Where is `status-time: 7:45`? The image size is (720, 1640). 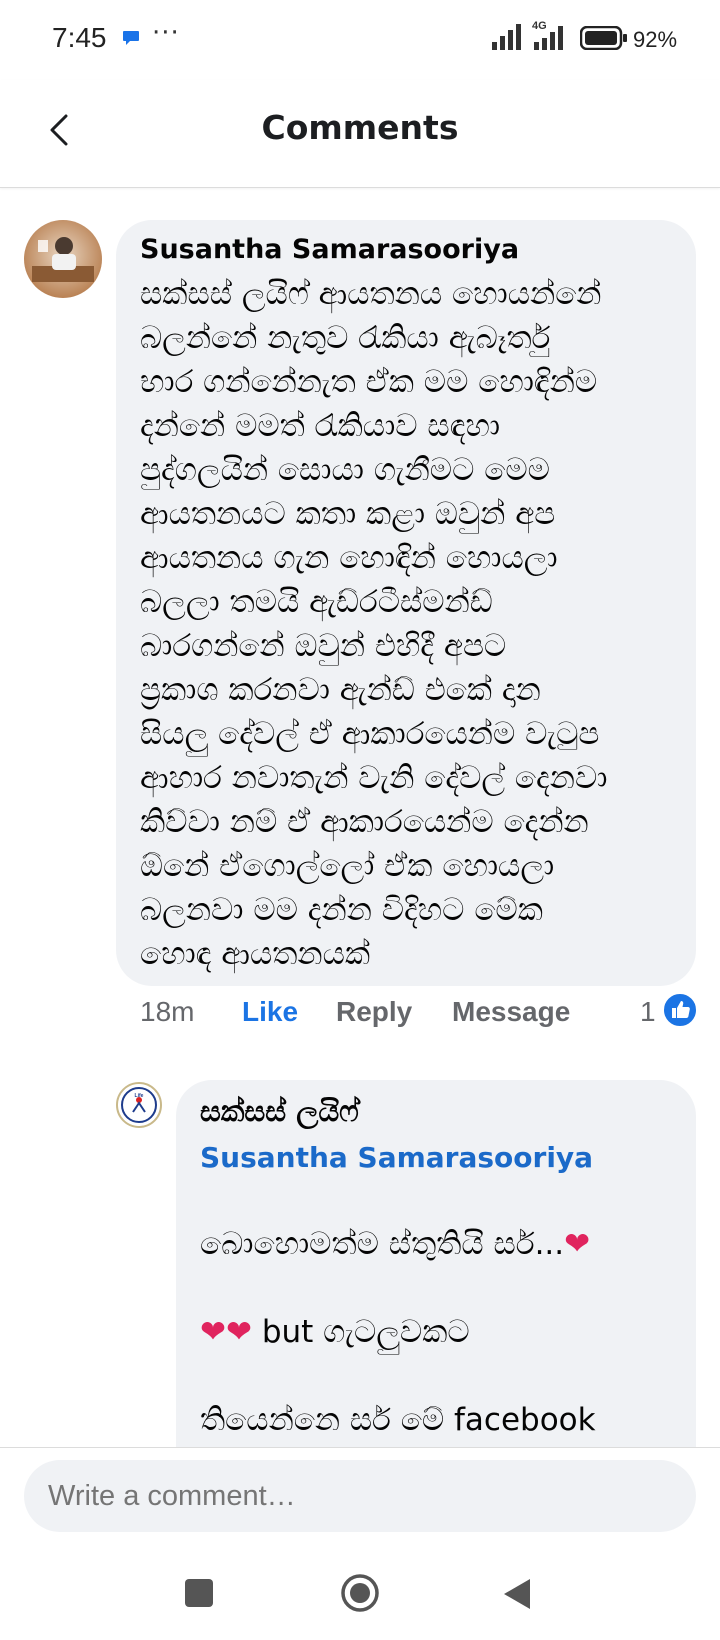
status-time: 7:45 is located at coordinates (79, 37).